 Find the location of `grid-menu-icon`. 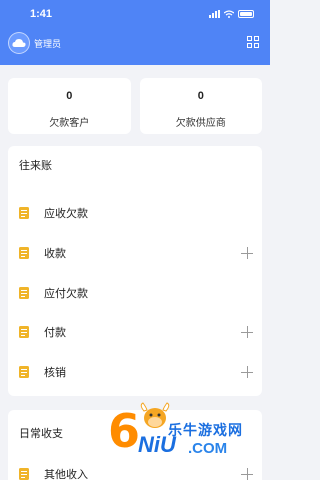

grid-menu-icon is located at coordinates (253, 42).